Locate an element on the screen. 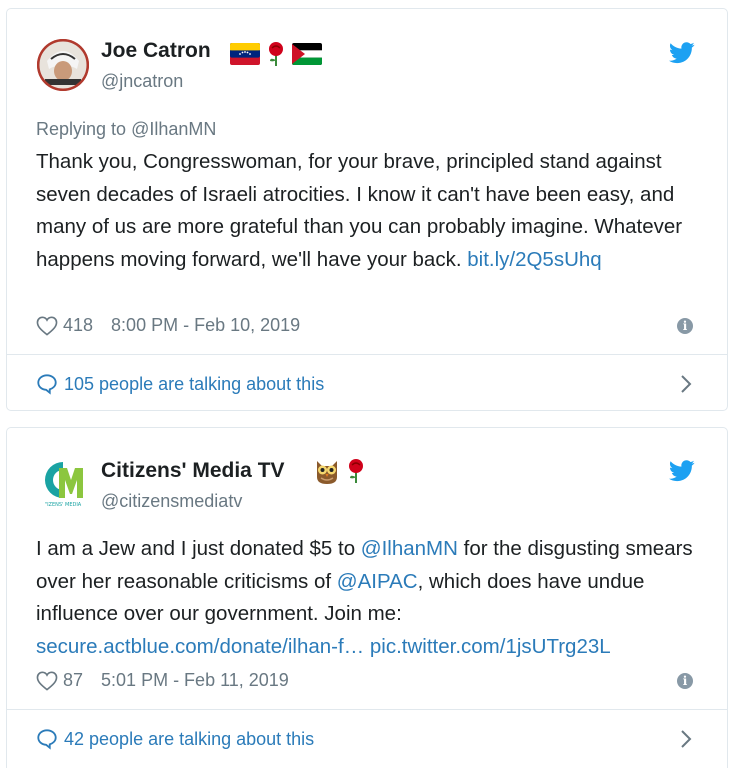  mention-aipac: @AIPAC is located at coordinates (377, 581).